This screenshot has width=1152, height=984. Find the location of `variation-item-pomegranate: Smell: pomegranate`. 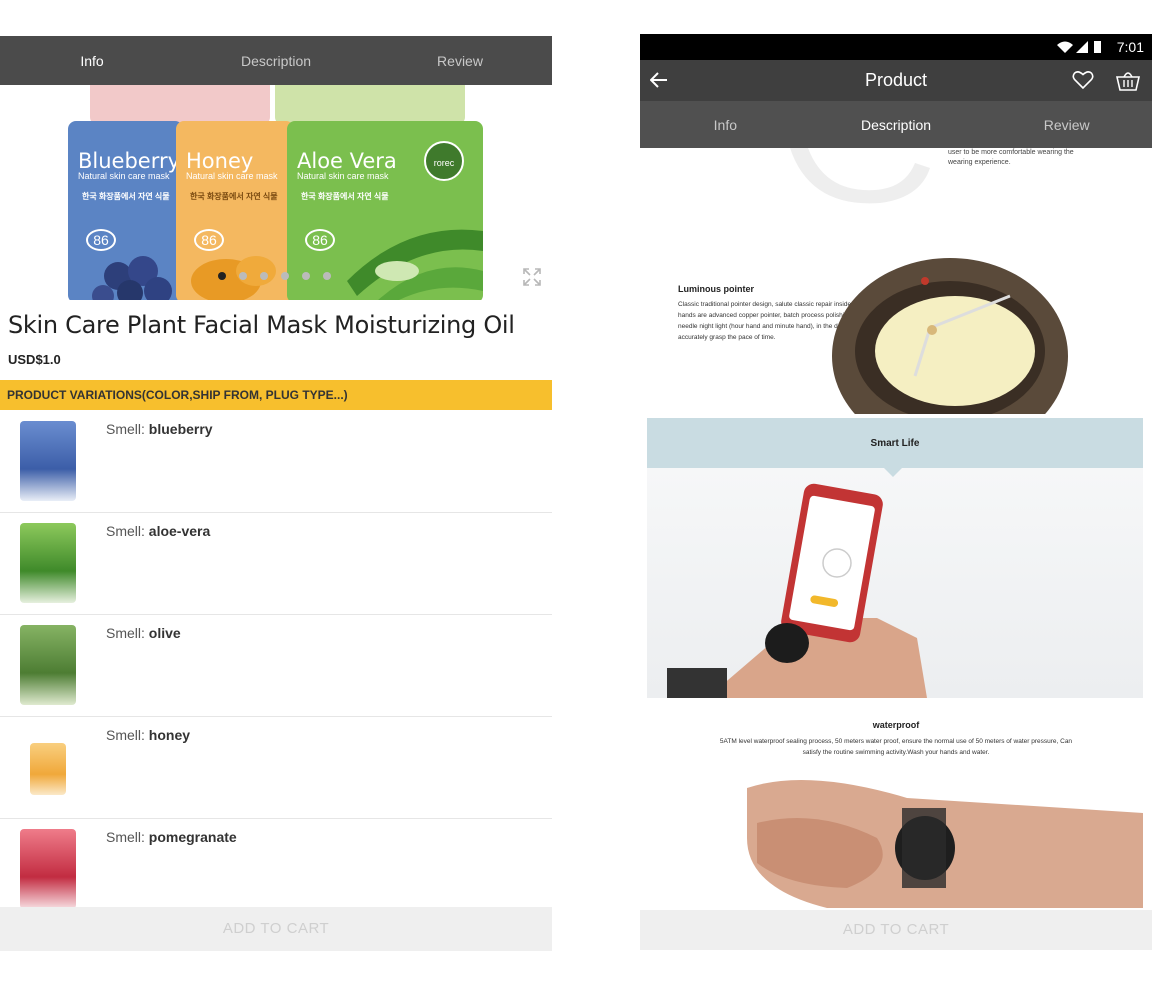

variation-item-pomegranate: Smell: pomegranate is located at coordinates (276, 870).